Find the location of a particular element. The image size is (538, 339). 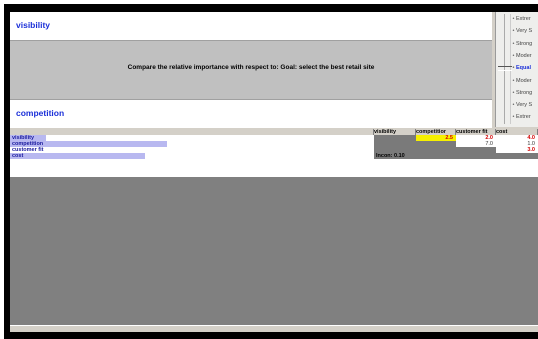

bottom-element-label: competition is located at coordinates (40, 113).